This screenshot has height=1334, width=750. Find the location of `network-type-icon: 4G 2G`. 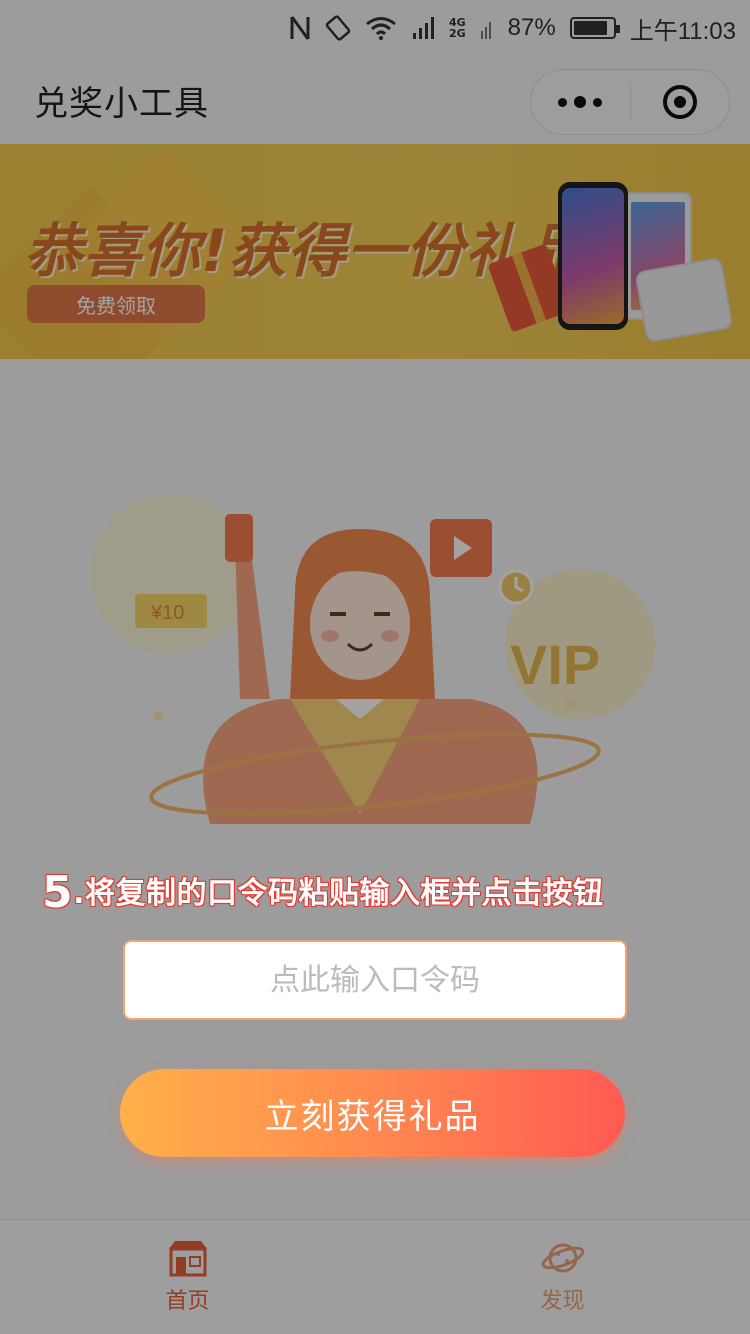

network-type-icon: 4G 2G is located at coordinates (457, 28).